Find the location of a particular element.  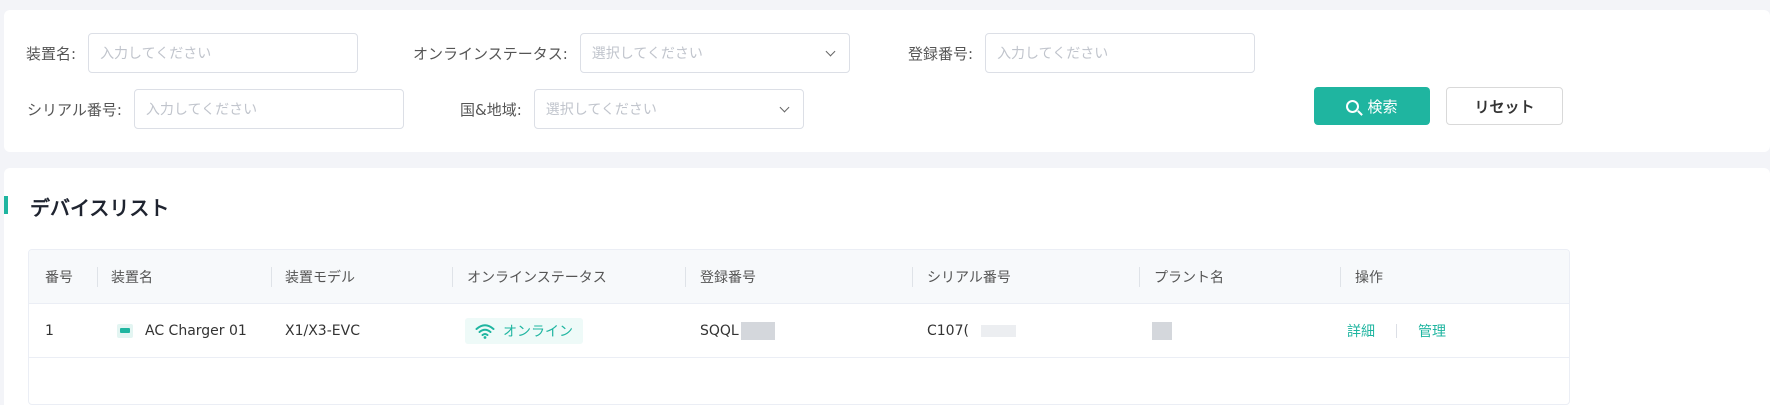

country-region-select: 選択してください is located at coordinates (668, 109).